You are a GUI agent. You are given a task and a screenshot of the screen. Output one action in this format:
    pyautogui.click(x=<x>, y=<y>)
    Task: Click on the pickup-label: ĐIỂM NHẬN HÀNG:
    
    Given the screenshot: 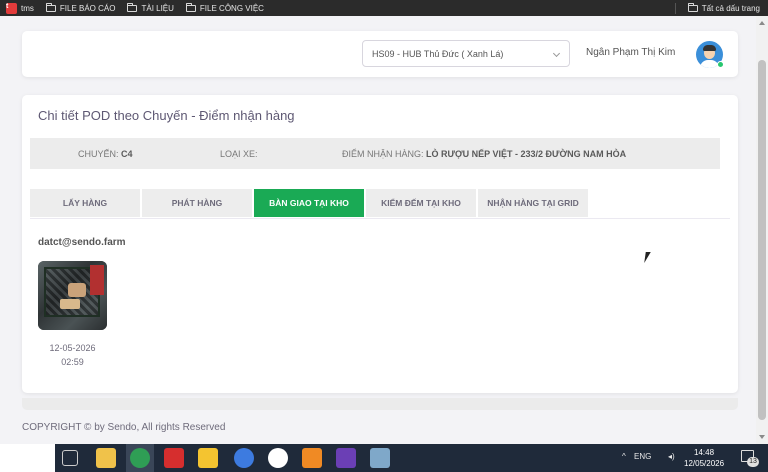 What is the action you would take?
    pyautogui.click(x=383, y=154)
    